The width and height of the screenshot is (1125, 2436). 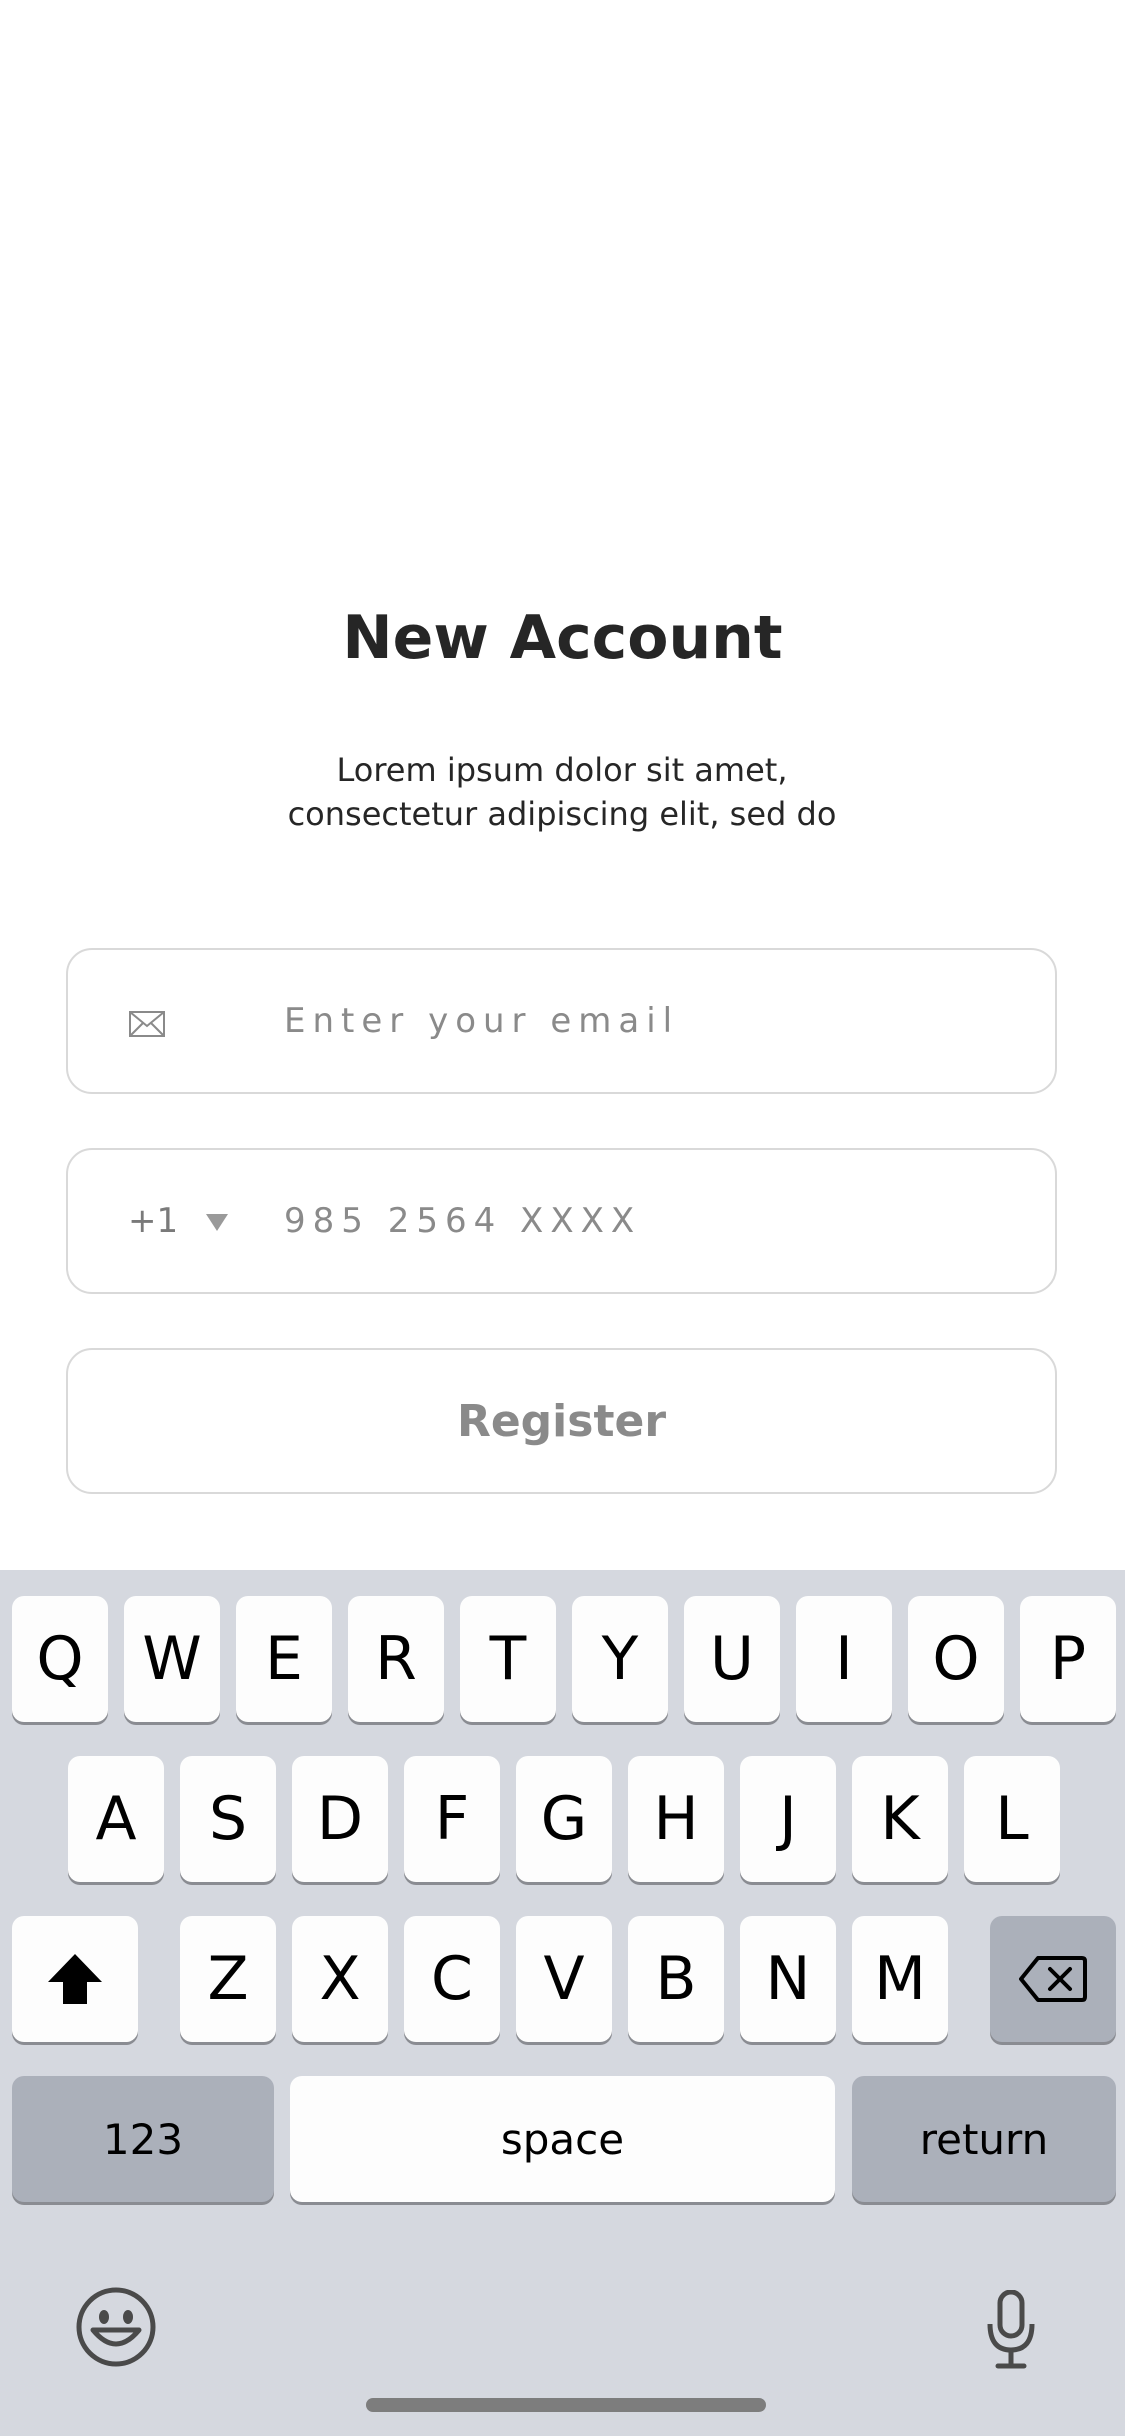 I want to click on key-e: E, so click(x=284, y=1659).